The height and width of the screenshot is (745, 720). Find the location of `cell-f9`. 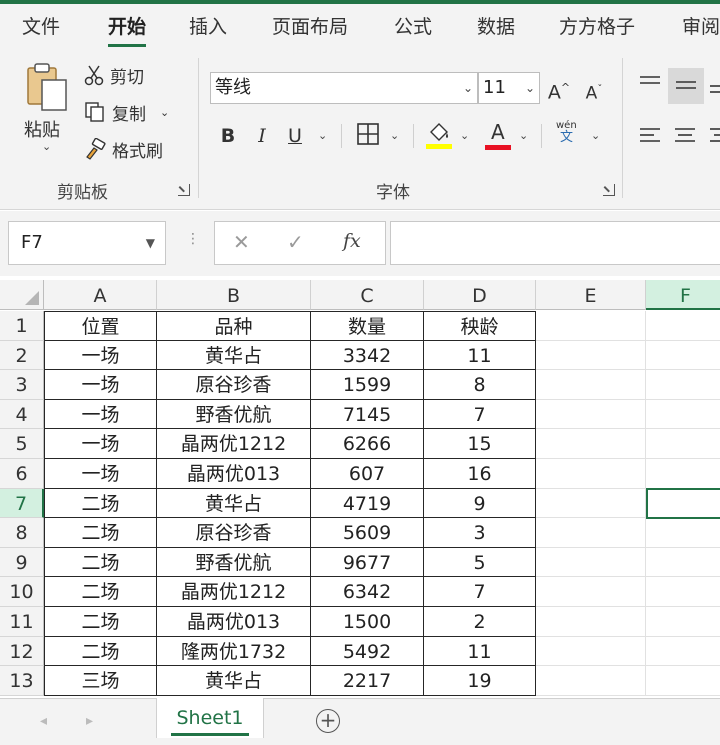

cell-f9 is located at coordinates (683, 563).